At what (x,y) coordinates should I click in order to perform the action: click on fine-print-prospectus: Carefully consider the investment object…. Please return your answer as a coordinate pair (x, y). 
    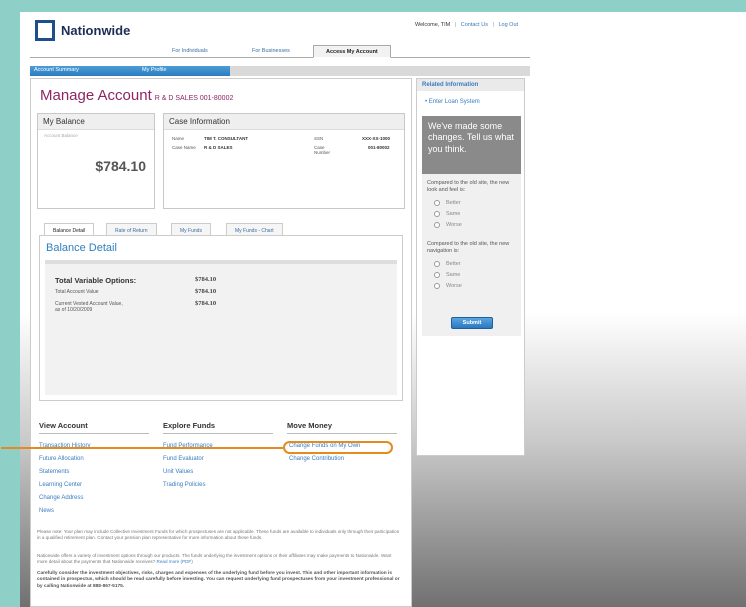
    Looking at the image, I should click on (218, 580).